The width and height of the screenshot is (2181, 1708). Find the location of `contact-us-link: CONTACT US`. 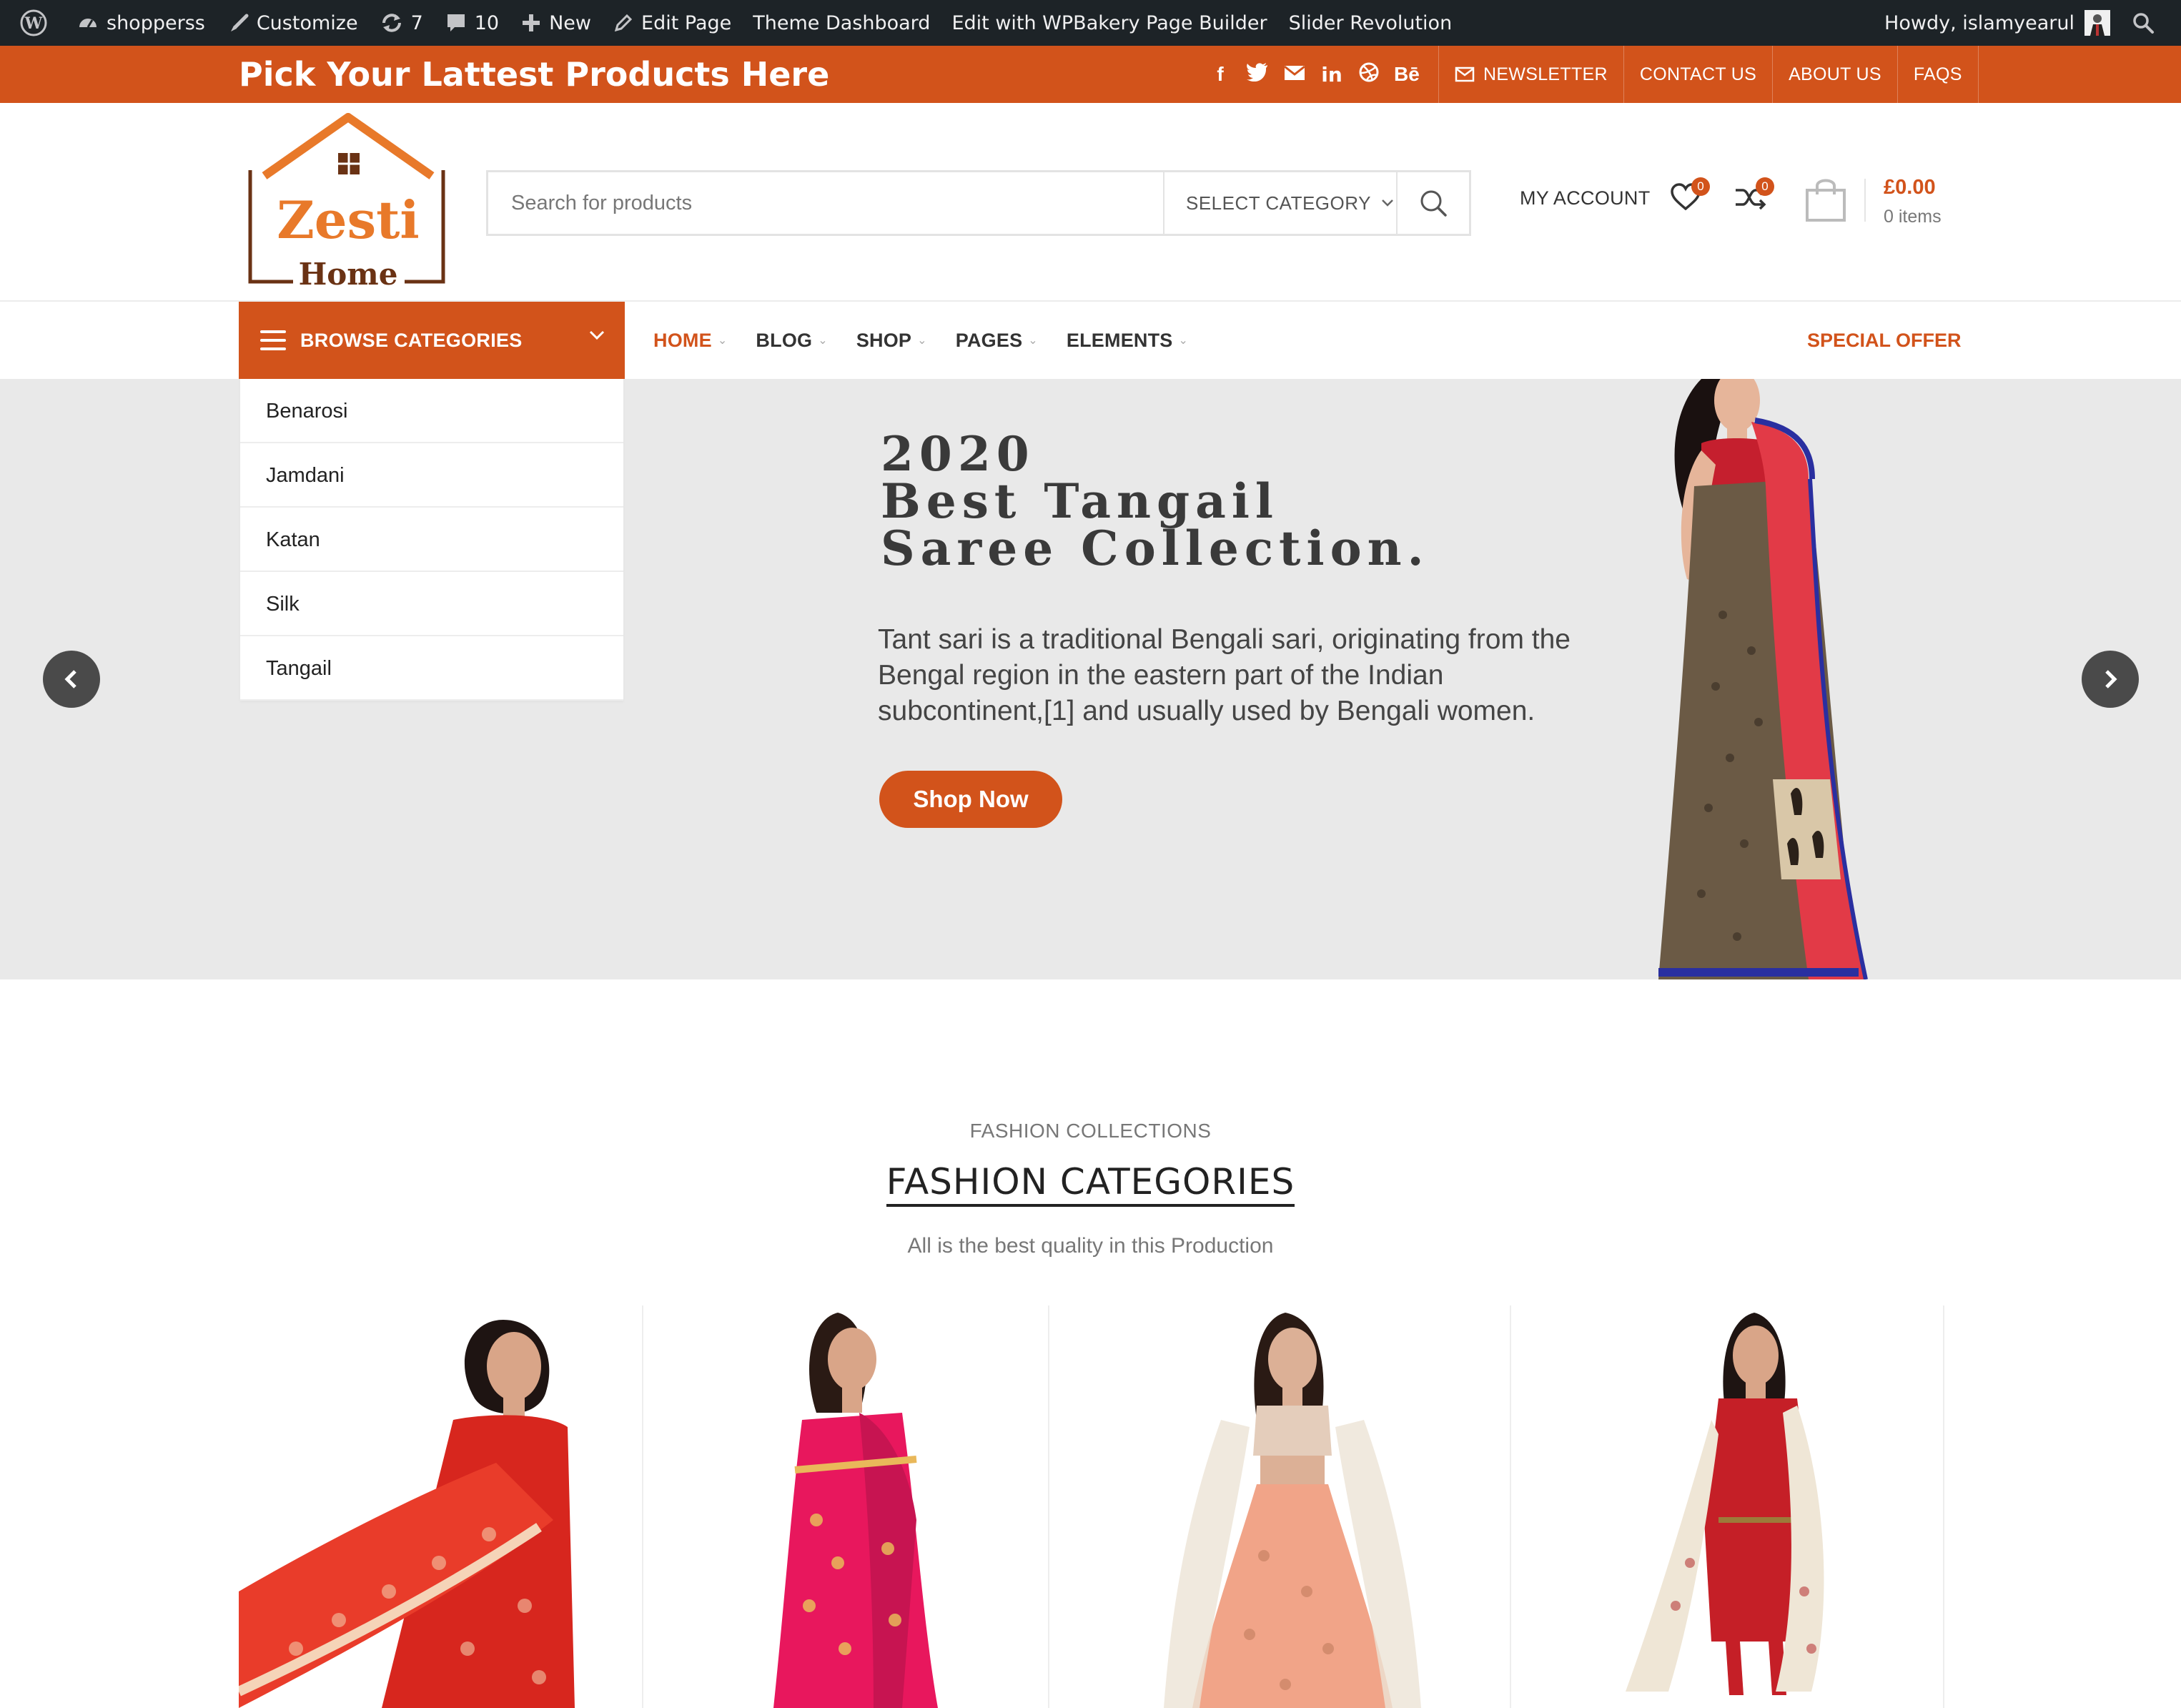

contact-us-link: CONTACT US is located at coordinates (1698, 74).